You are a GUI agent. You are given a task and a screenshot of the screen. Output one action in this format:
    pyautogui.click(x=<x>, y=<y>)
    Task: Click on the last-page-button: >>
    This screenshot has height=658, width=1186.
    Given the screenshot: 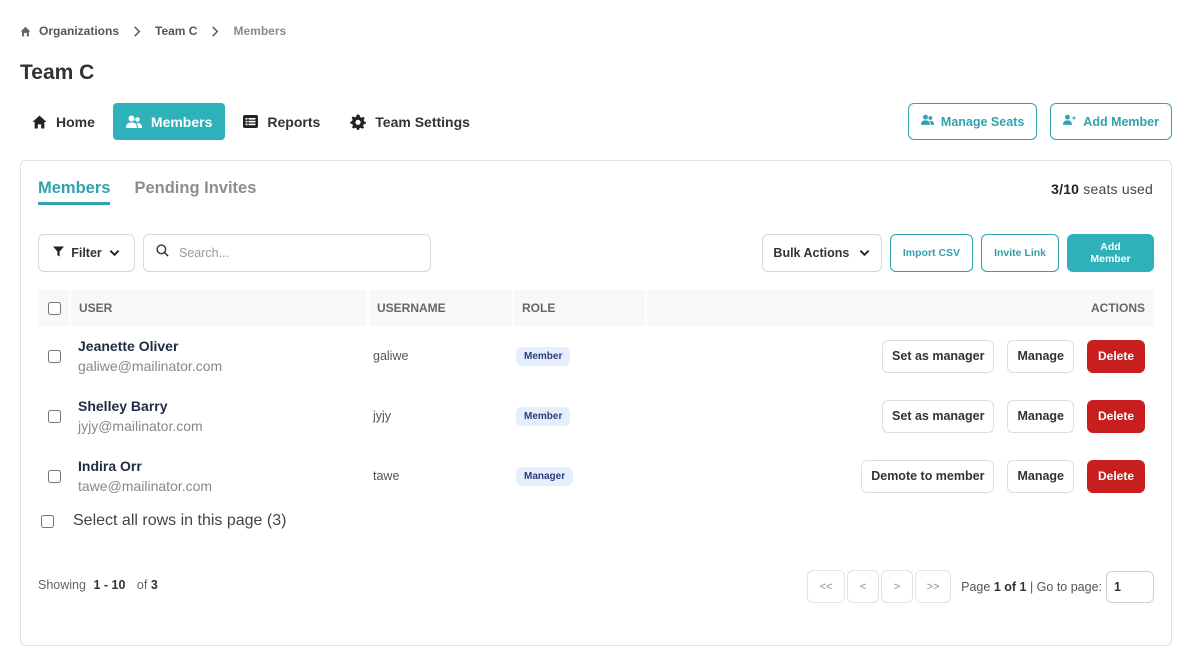 What is the action you would take?
    pyautogui.click(x=933, y=586)
    